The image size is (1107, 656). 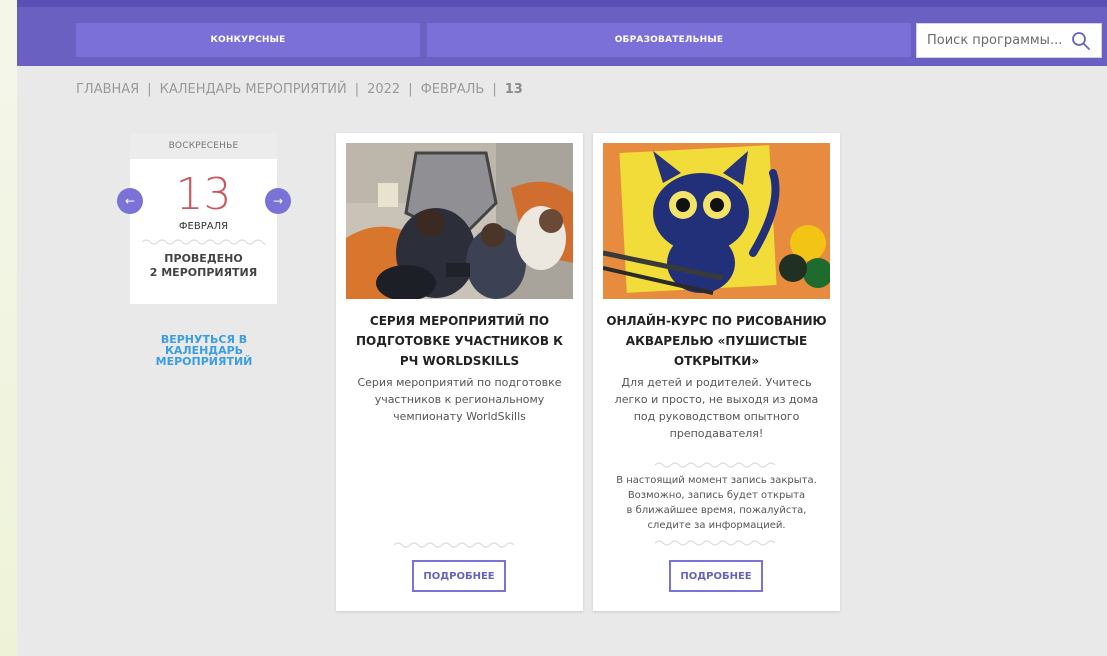 I want to click on back-link-line1: ВЕРНУТЬСЯ В КАЛЕНДАРЬ, so click(x=204, y=345).